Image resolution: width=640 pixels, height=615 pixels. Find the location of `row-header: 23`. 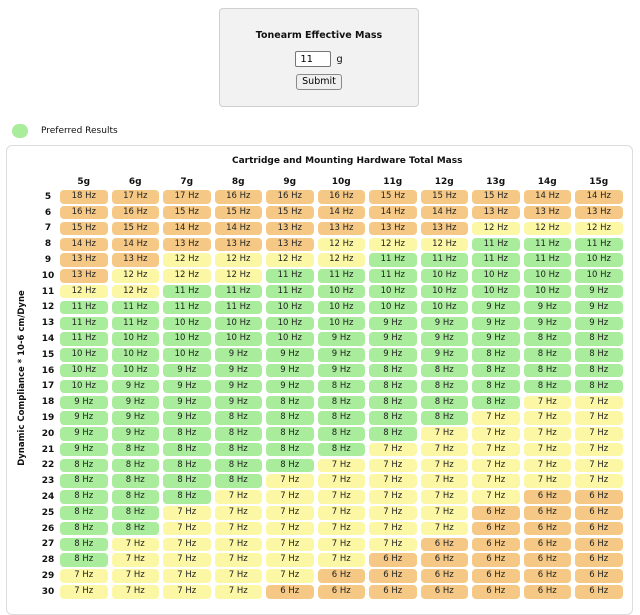

row-header: 23 is located at coordinates (48, 481).